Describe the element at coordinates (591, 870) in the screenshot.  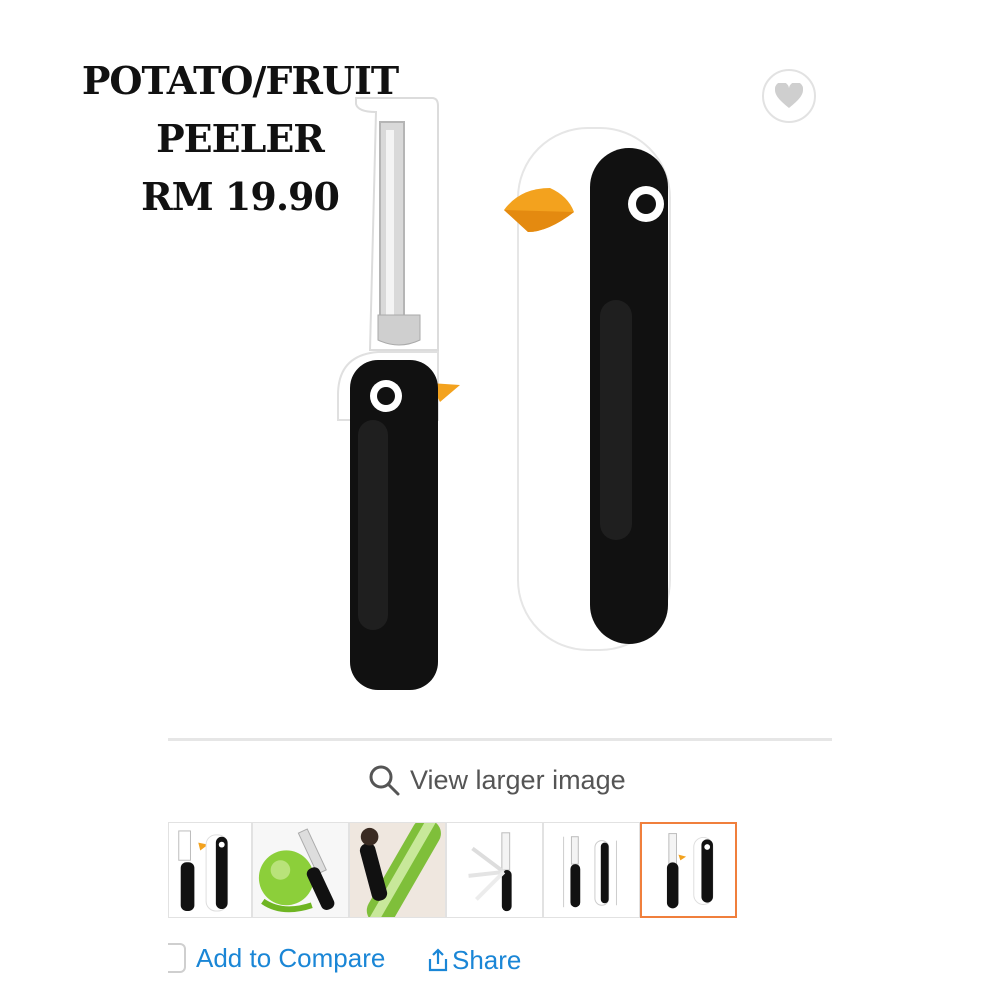
I see `thumbnail-dimensions` at that location.